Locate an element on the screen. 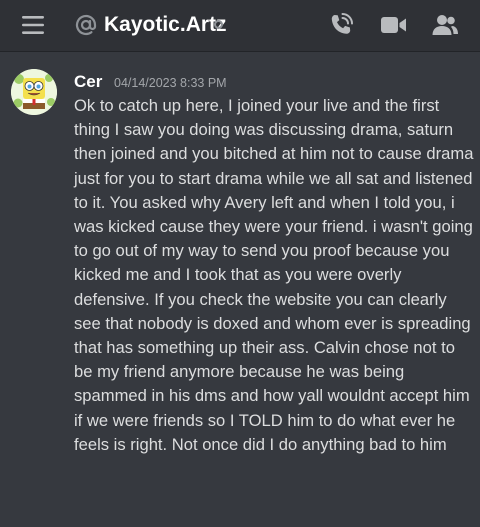  hamburger-menu-icon is located at coordinates (33, 25).